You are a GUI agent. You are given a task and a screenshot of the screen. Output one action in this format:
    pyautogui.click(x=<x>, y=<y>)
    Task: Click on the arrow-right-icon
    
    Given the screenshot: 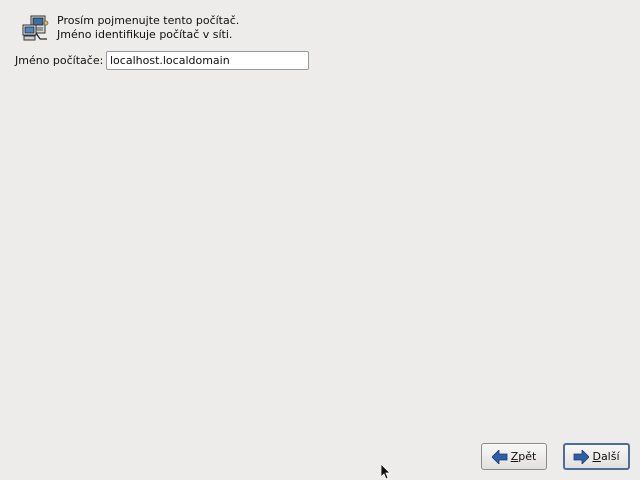 What is the action you would take?
    pyautogui.click(x=582, y=456)
    